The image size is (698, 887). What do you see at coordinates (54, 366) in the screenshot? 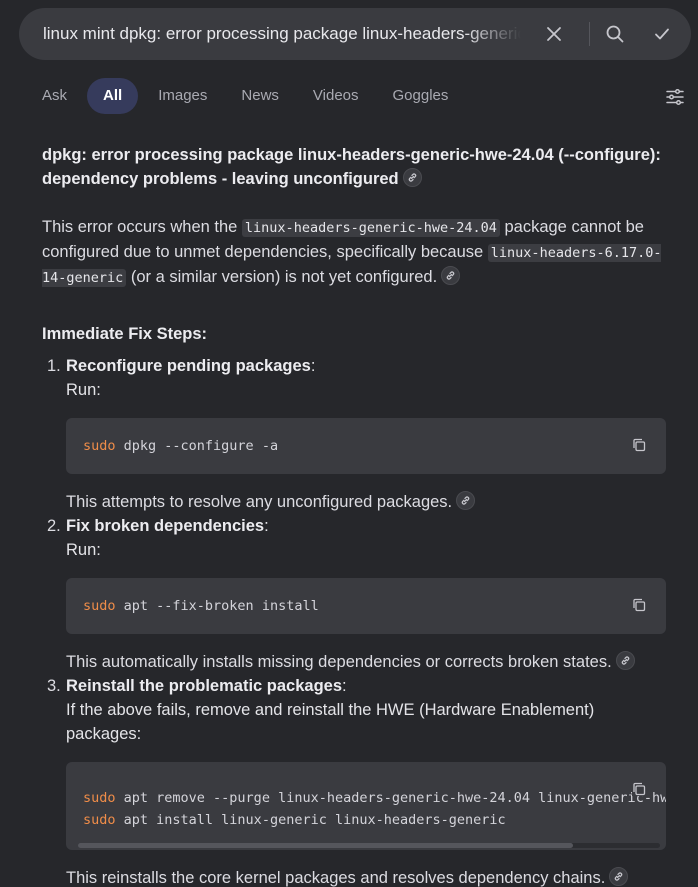
I see `step-number: 1.` at bounding box center [54, 366].